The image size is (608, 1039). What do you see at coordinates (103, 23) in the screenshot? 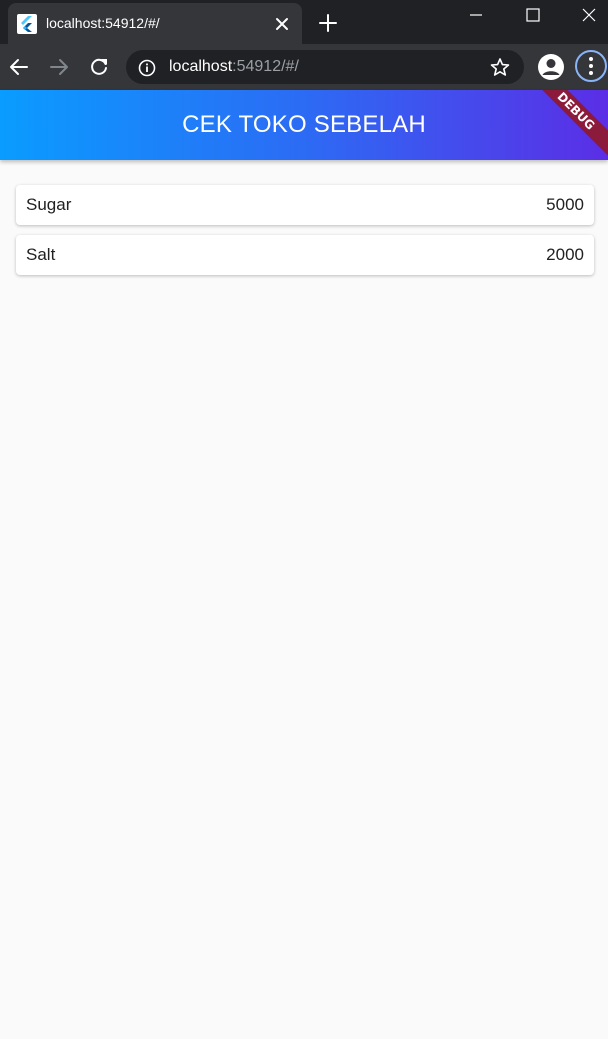
I see `tab-title: localhost:54912/#/` at bounding box center [103, 23].